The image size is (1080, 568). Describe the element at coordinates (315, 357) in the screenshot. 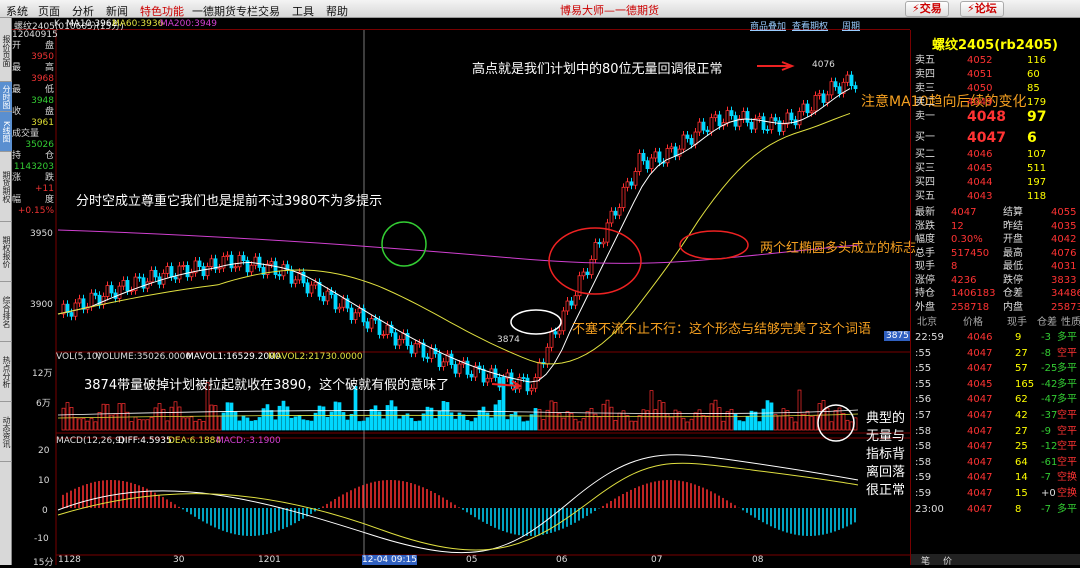

I see `mavol2-value: MAVOL2:21730.0000` at that location.